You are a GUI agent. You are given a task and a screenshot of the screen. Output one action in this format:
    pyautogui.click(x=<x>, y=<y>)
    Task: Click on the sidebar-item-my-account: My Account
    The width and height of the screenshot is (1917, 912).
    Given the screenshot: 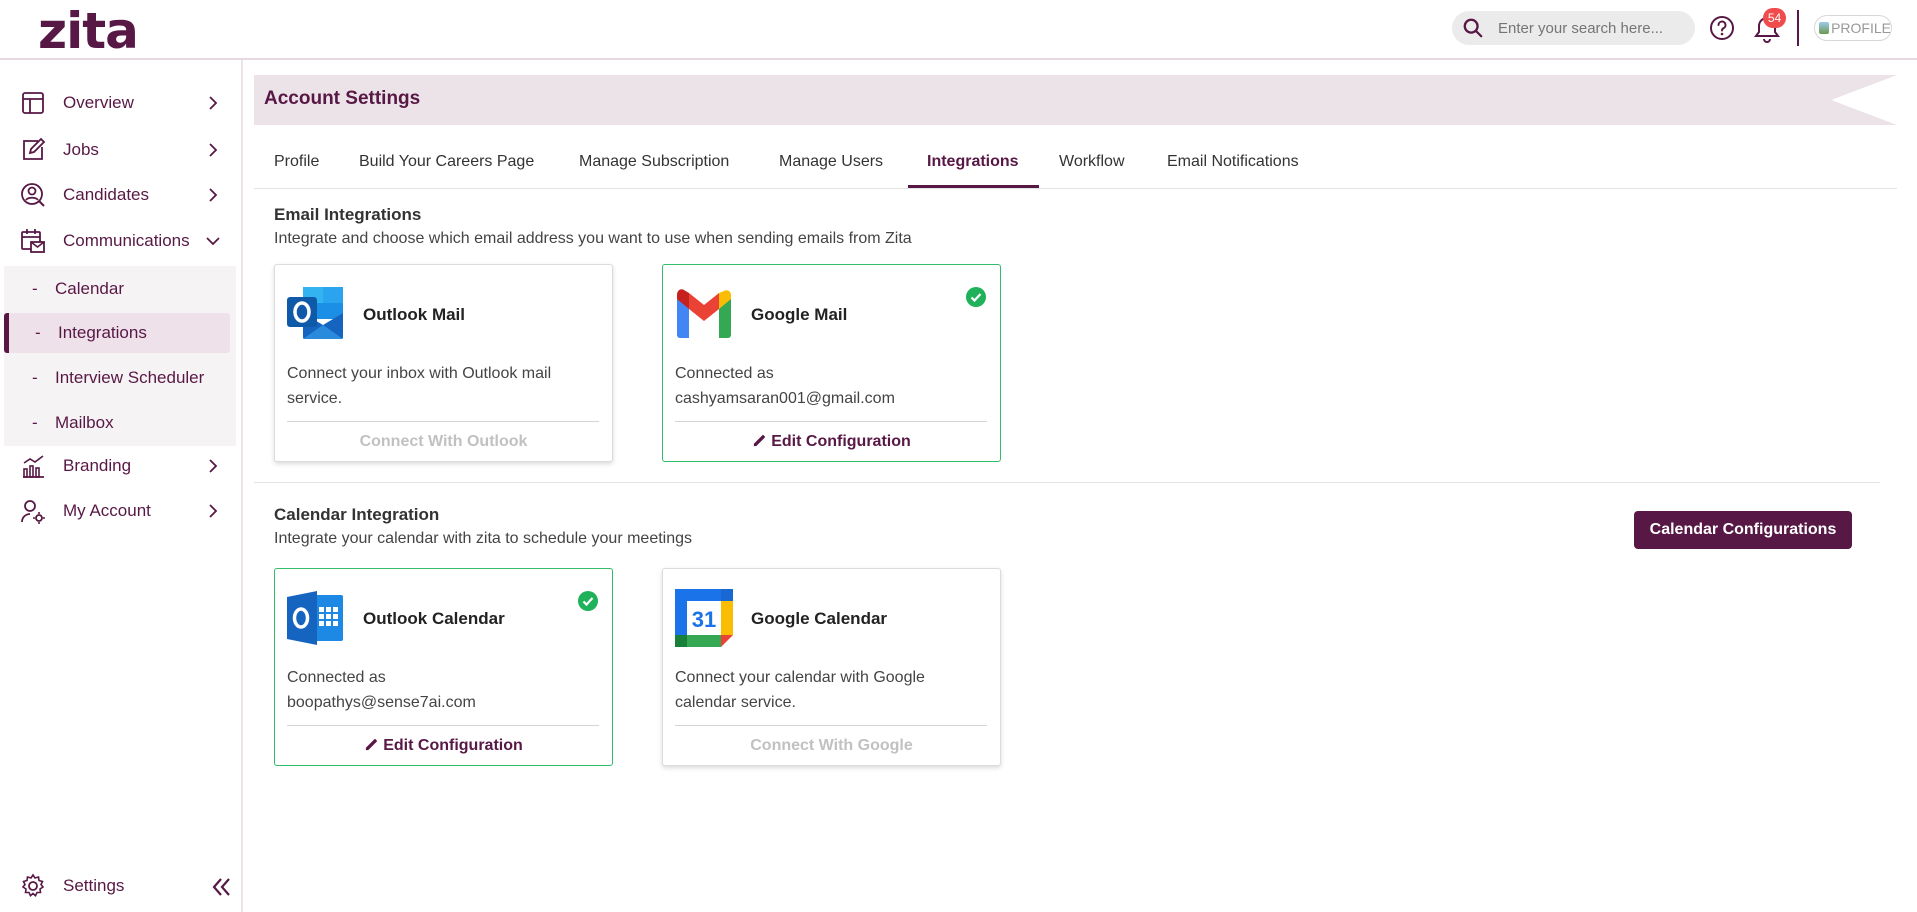 What is the action you would take?
    pyautogui.click(x=120, y=511)
    